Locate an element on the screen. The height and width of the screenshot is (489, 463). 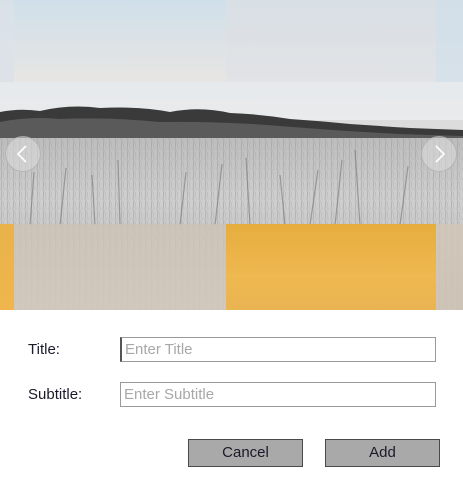
title-input is located at coordinates (278, 349).